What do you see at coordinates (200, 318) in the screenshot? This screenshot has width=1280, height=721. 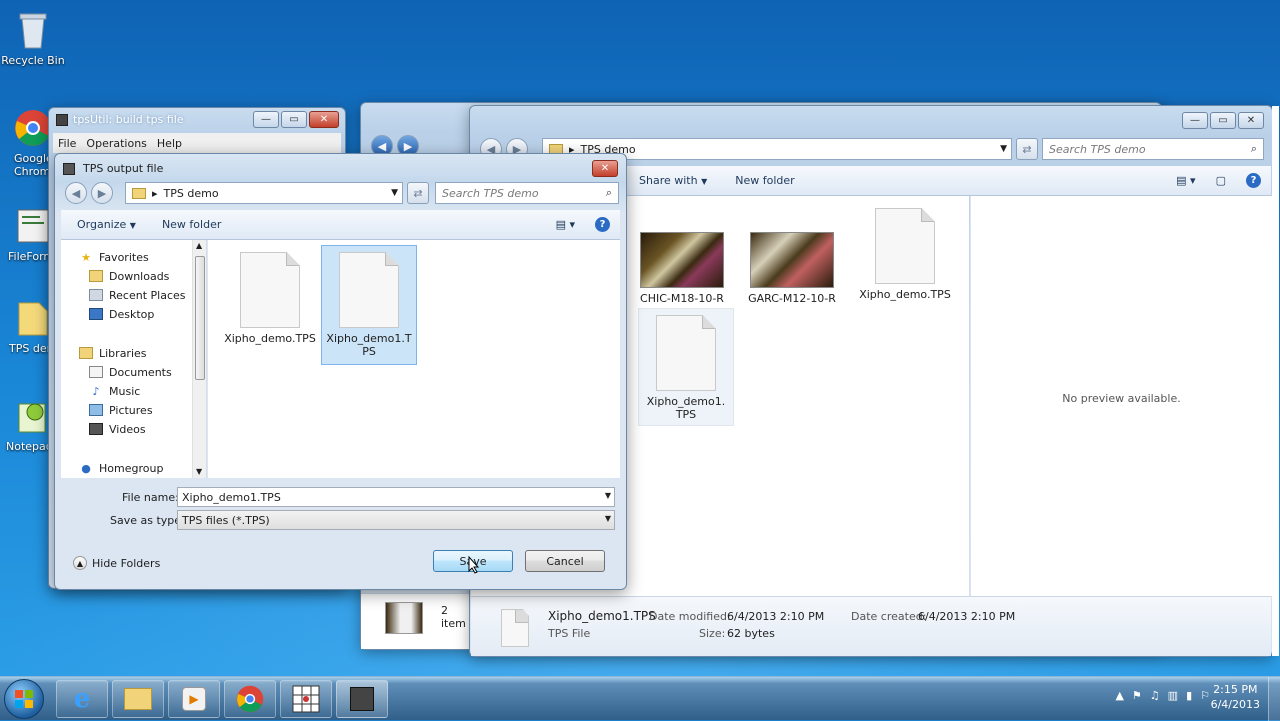 I see `scroll-thumb` at bounding box center [200, 318].